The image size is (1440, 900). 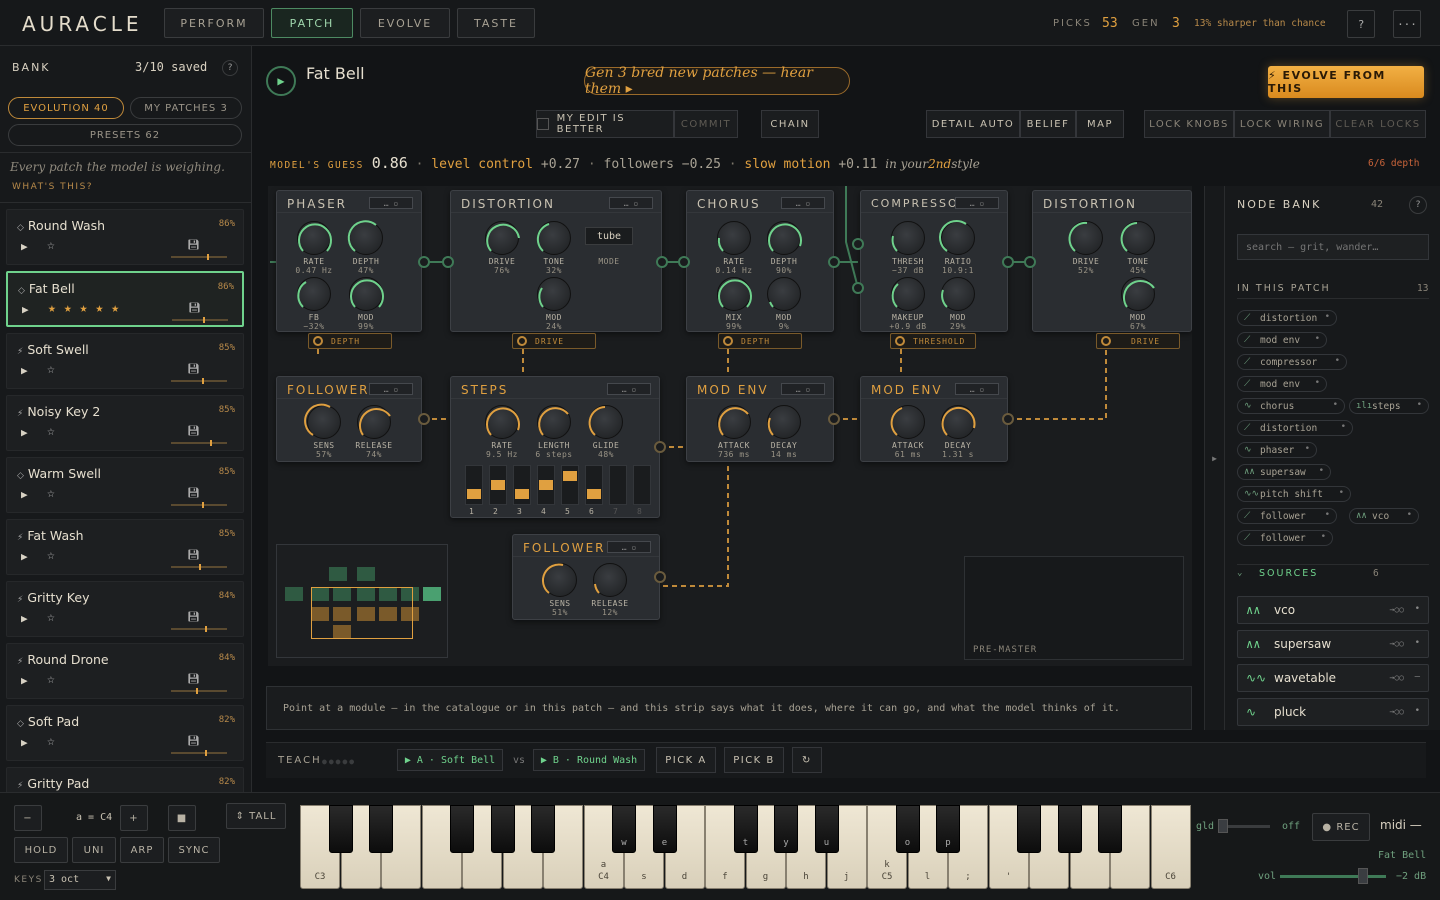 I want to click on patch-card: ⚡Gritty Pad 82% ▶ 💾︎, so click(x=125, y=779).